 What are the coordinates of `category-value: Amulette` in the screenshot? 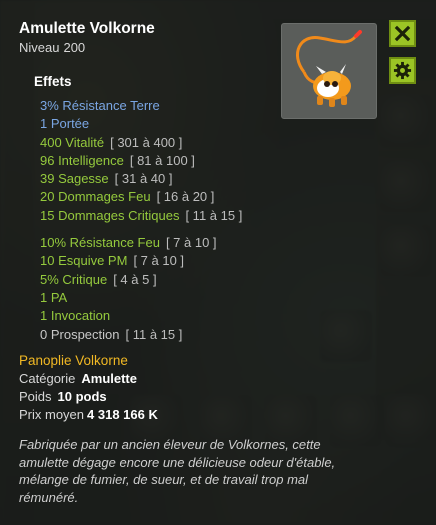 It's located at (109, 378).